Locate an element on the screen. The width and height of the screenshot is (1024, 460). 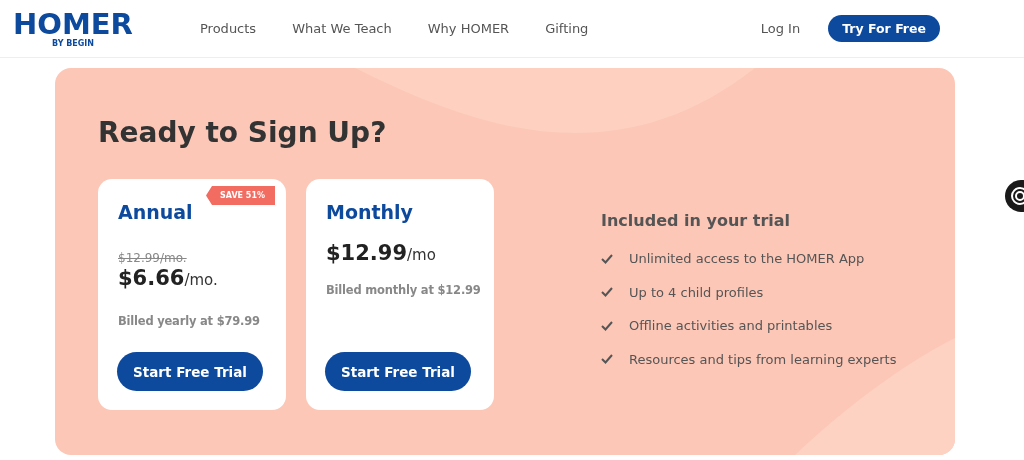
logo-byline: BY BEGIN is located at coordinates (72, 43).